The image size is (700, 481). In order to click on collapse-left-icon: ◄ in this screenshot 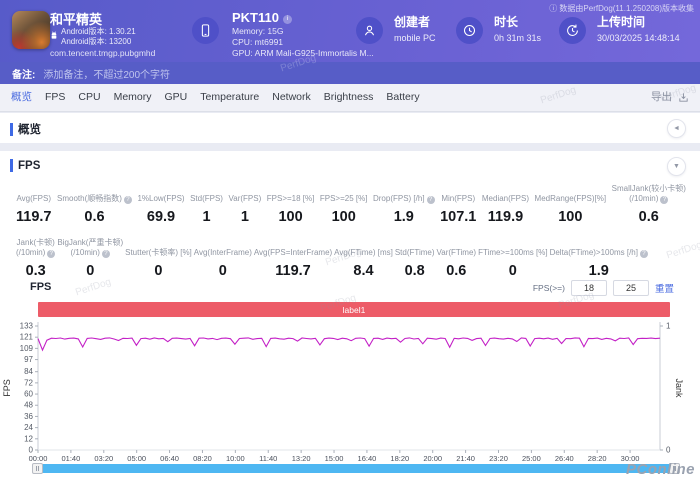, I will do `click(676, 128)`.